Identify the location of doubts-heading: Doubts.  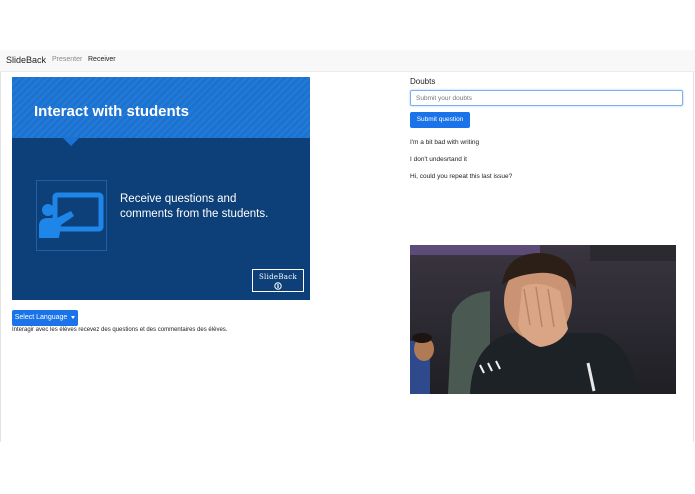
(423, 81).